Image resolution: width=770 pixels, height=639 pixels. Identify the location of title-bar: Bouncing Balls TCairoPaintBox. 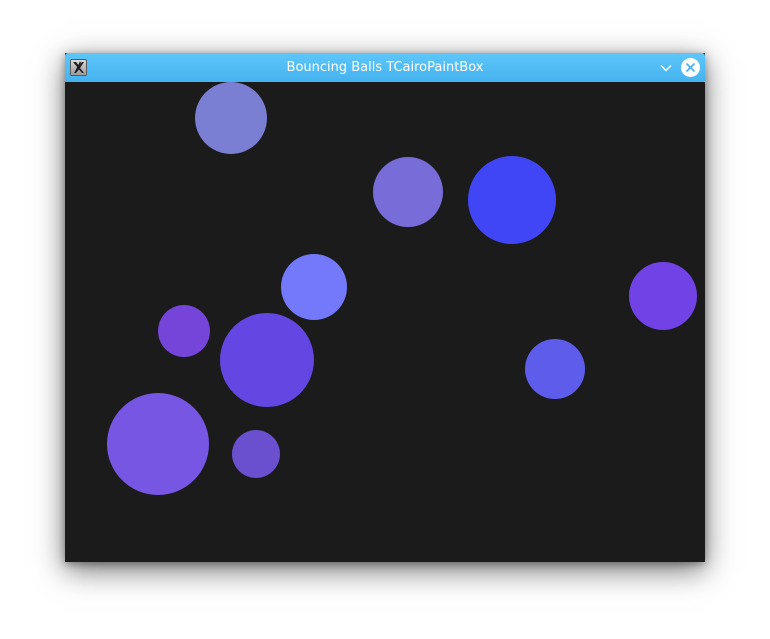
(385, 67).